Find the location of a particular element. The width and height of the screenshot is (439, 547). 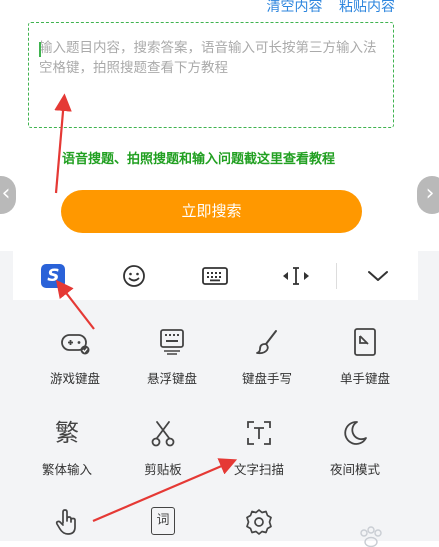

cursor-move-icon is located at coordinates (295, 275).